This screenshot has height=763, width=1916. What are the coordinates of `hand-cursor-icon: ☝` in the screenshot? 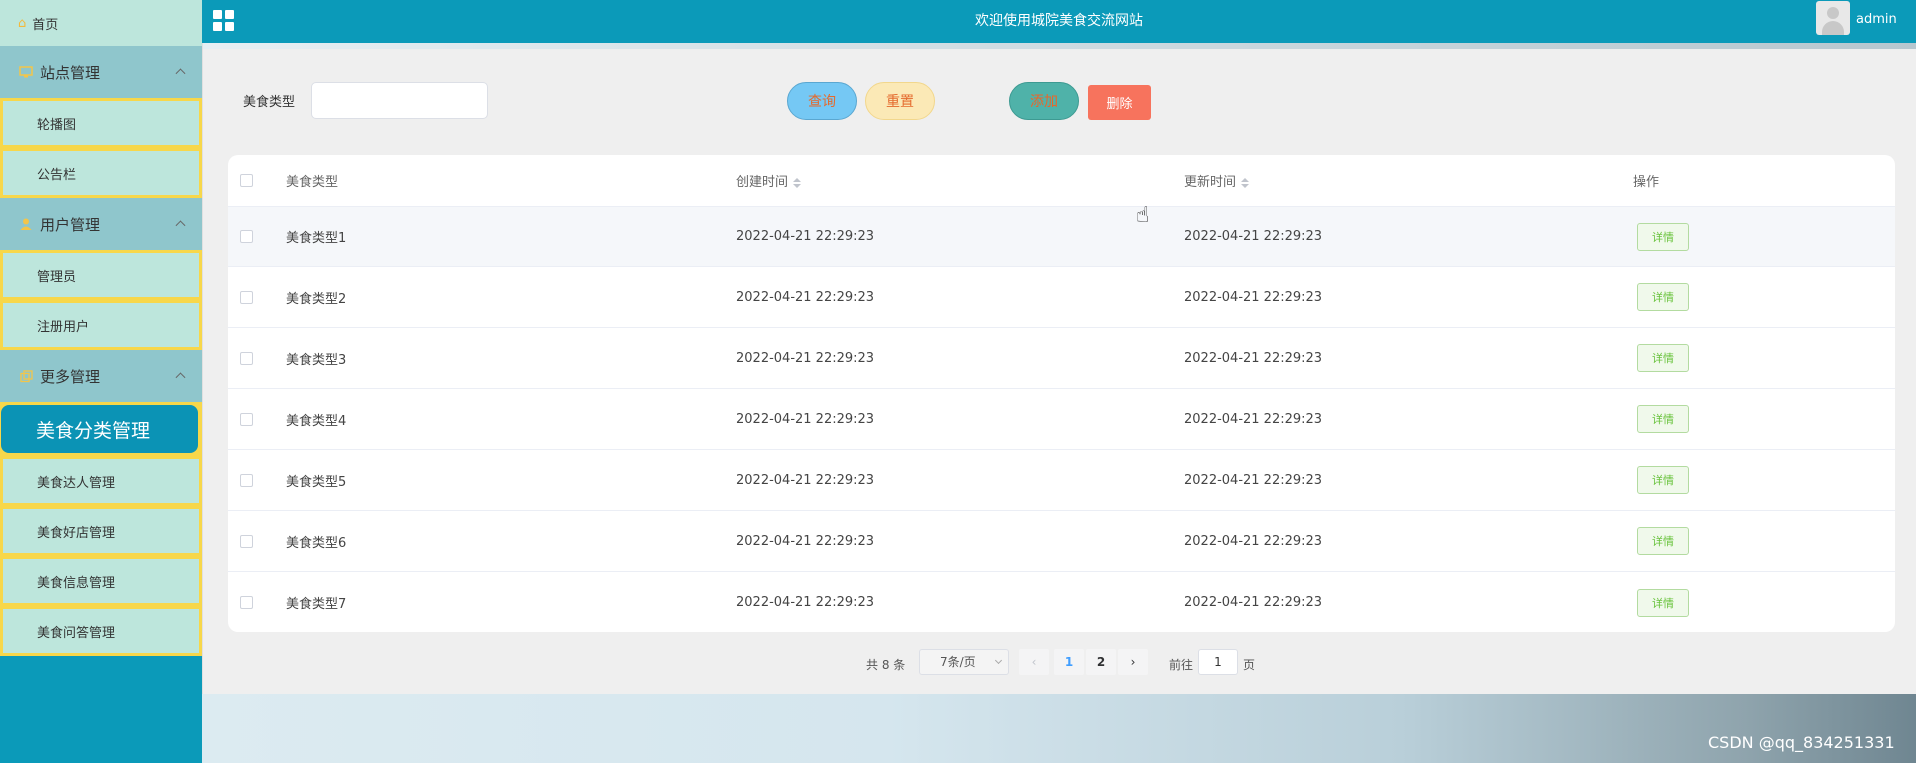 It's located at (1143, 215).